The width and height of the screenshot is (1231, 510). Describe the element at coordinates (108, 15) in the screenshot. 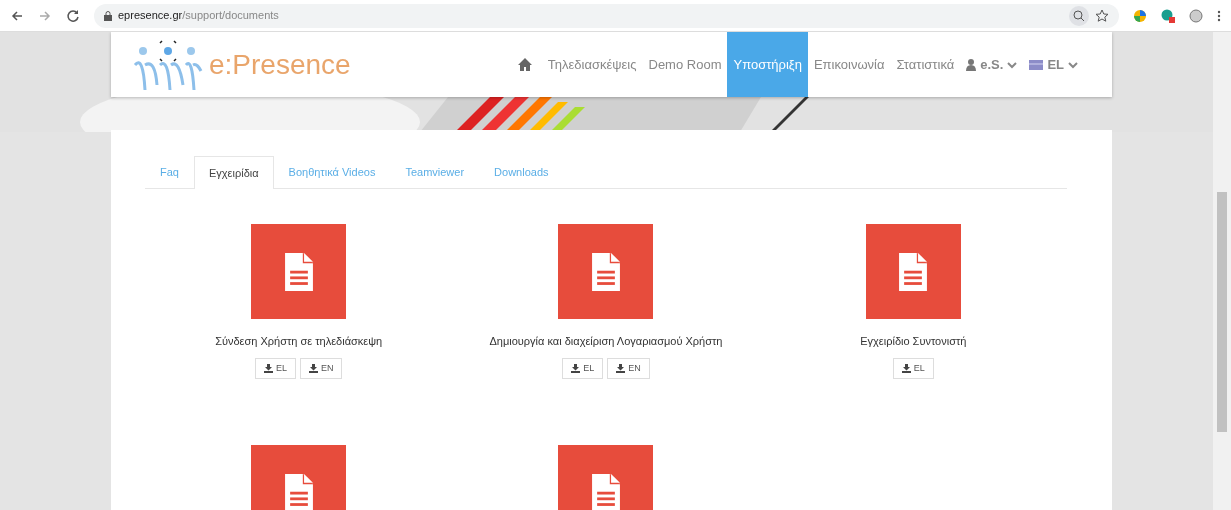

I see `lock-icon` at that location.